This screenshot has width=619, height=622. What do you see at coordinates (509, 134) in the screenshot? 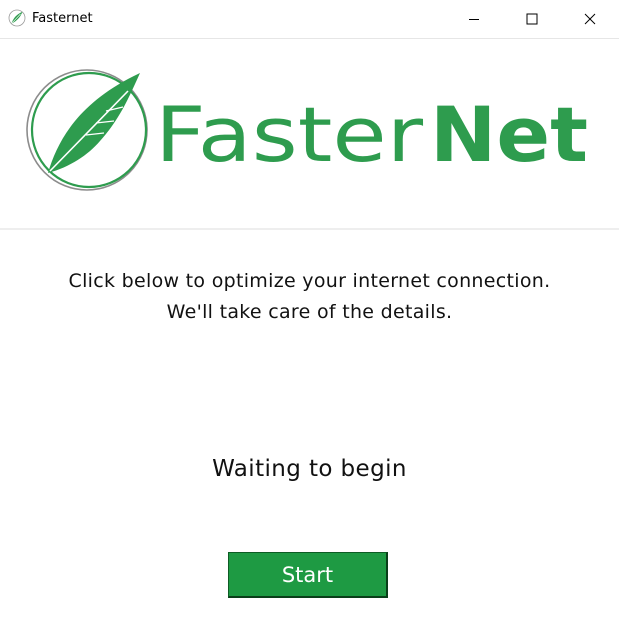
I see `logo-word-net: Net` at bounding box center [509, 134].